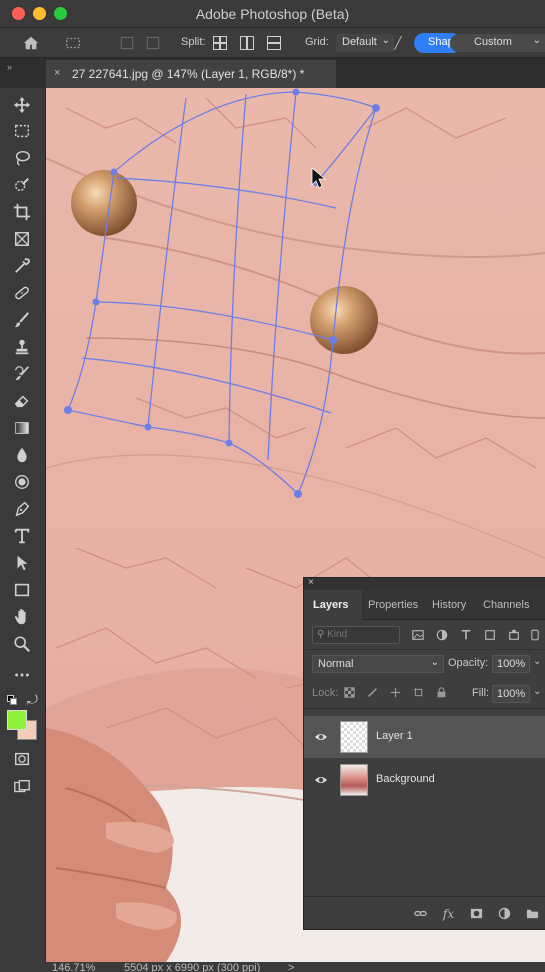  What do you see at coordinates (337, 634) in the screenshot?
I see `layer-filter-placeholder: Kind` at bounding box center [337, 634].